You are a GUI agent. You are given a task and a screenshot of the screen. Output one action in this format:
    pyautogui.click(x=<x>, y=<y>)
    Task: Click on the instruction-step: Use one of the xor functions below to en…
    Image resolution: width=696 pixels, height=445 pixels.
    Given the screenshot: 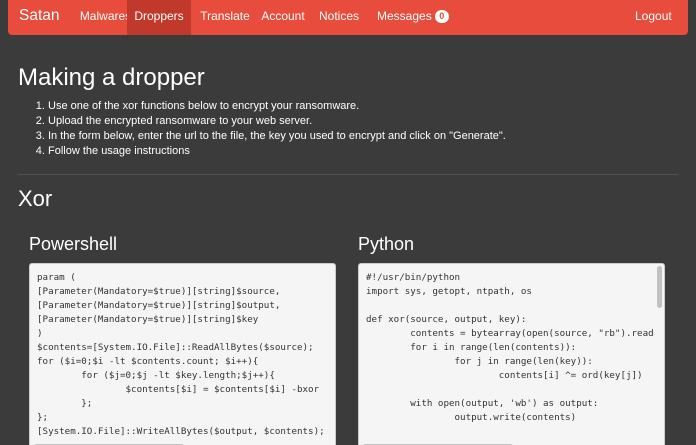 What is the action you would take?
    pyautogui.click(x=277, y=106)
    